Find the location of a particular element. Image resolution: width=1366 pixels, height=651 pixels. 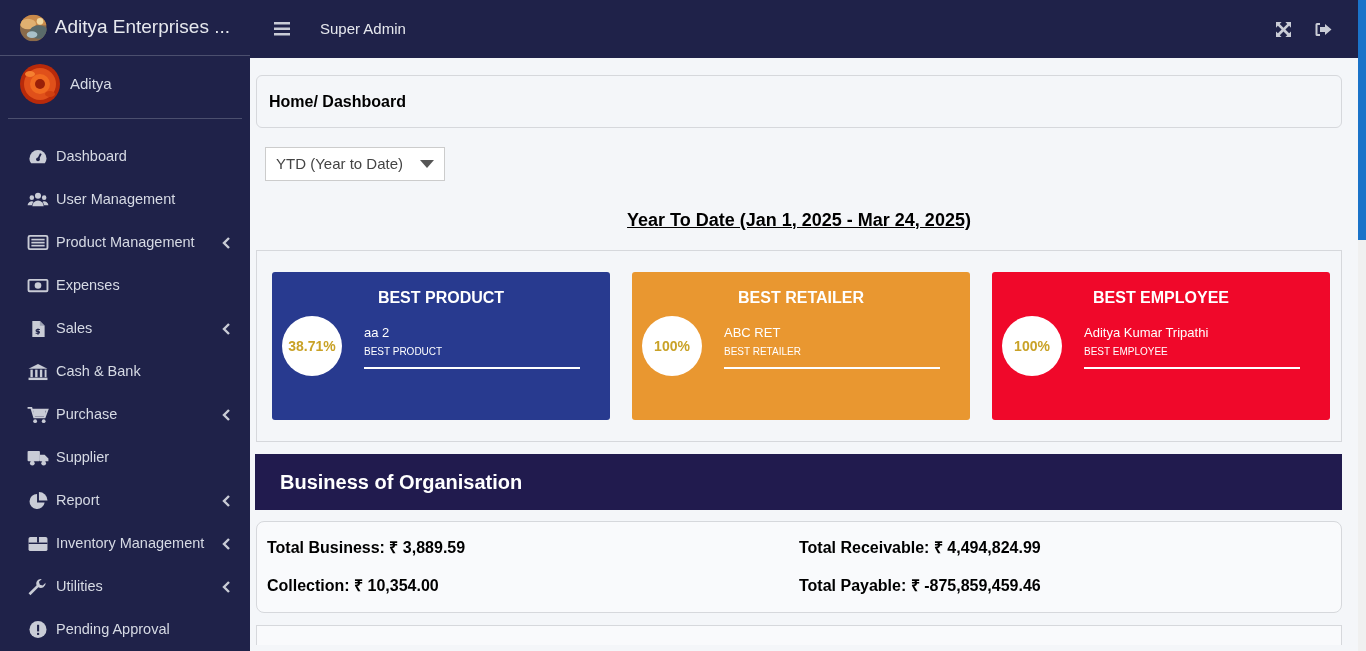

highlight-name: ABC RET is located at coordinates (753, 332).